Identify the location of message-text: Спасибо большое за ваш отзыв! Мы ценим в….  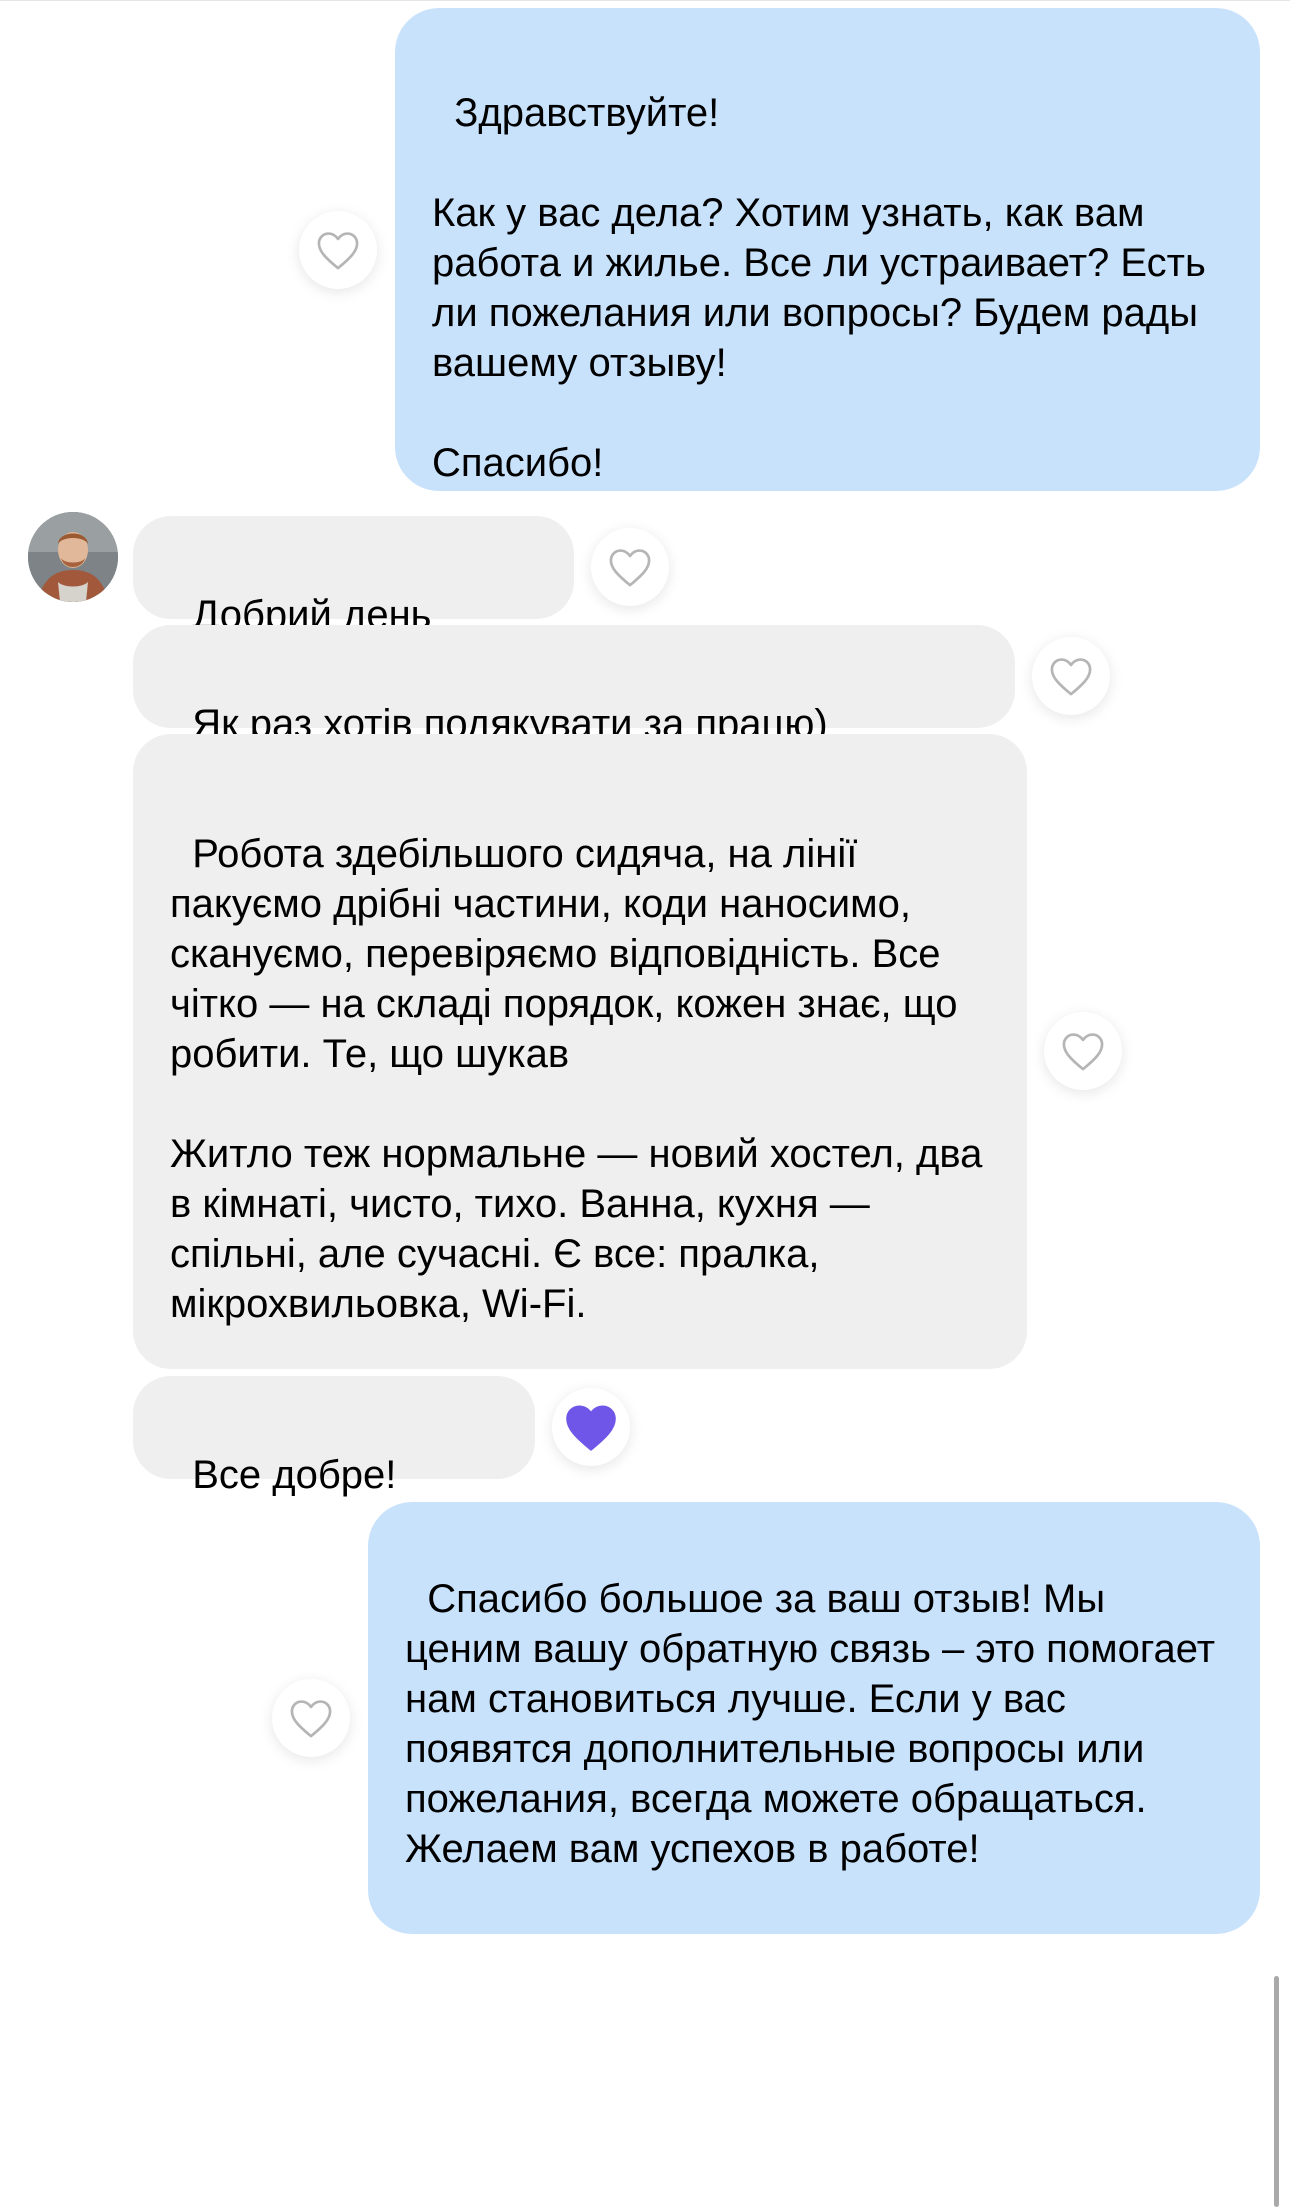
(816, 1724).